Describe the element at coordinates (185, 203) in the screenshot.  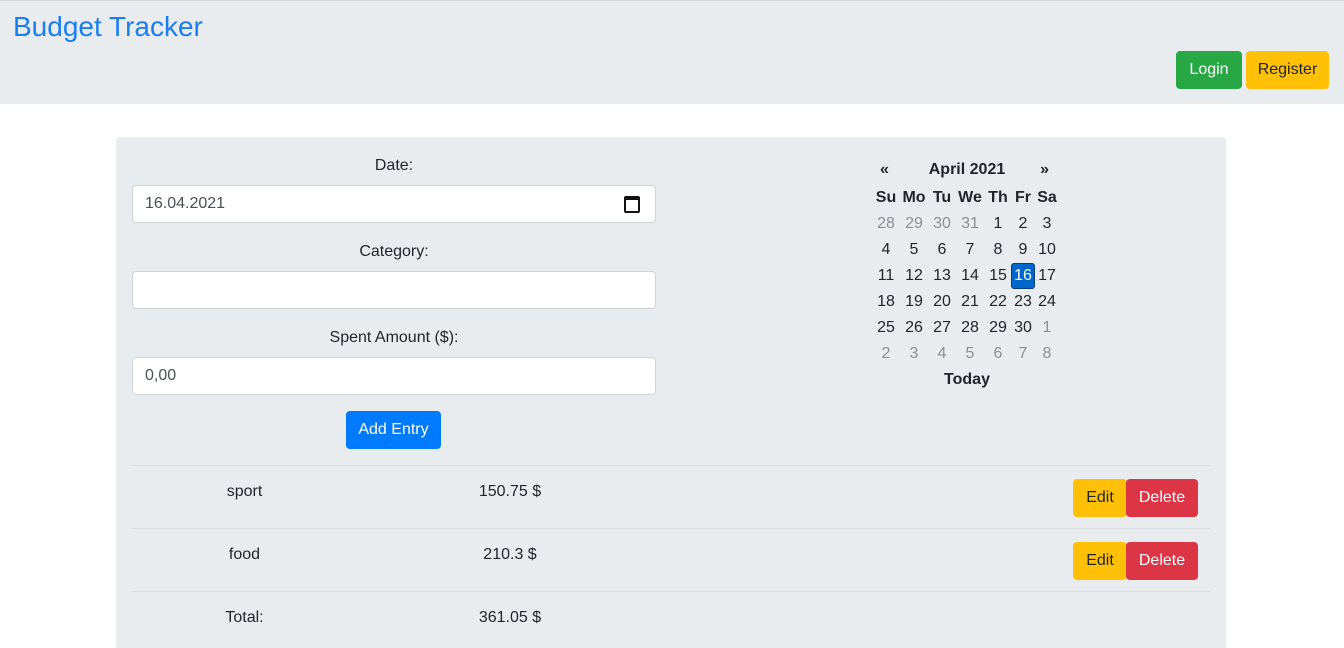
I see `date-value: 16.04.2021` at that location.